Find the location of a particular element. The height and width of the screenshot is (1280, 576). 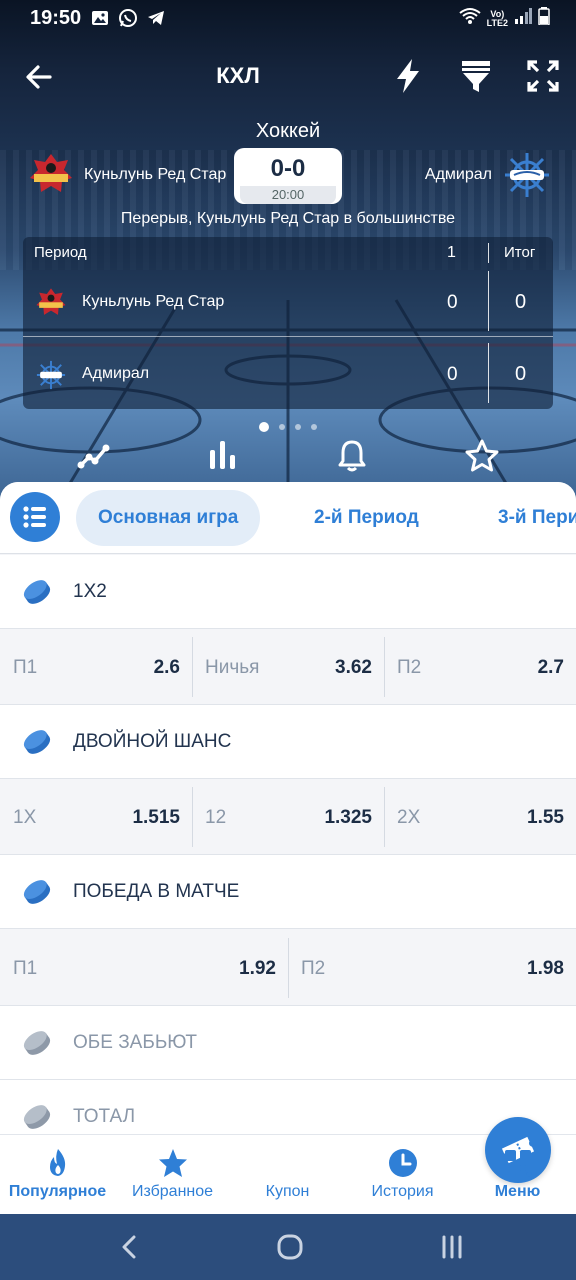

filter-icon is located at coordinates (476, 76).